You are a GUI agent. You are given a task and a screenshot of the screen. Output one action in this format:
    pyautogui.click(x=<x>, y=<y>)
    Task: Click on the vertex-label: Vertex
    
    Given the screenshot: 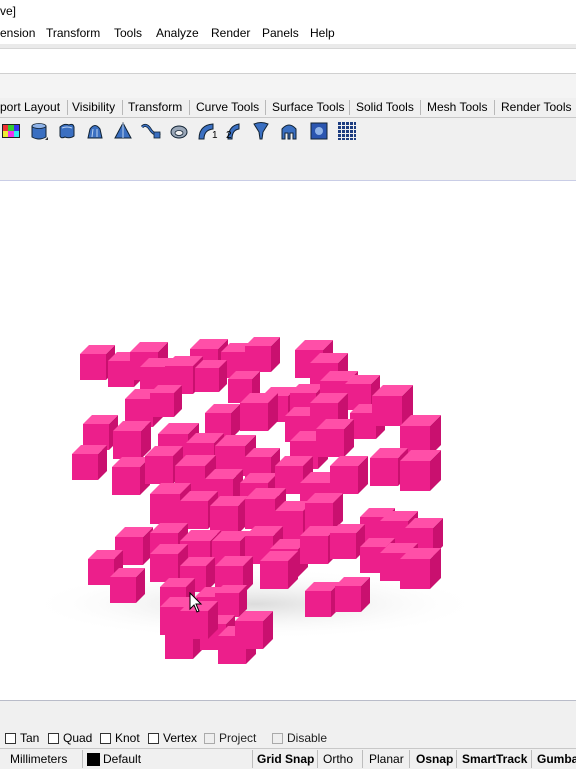 What is the action you would take?
    pyautogui.click(x=180, y=738)
    